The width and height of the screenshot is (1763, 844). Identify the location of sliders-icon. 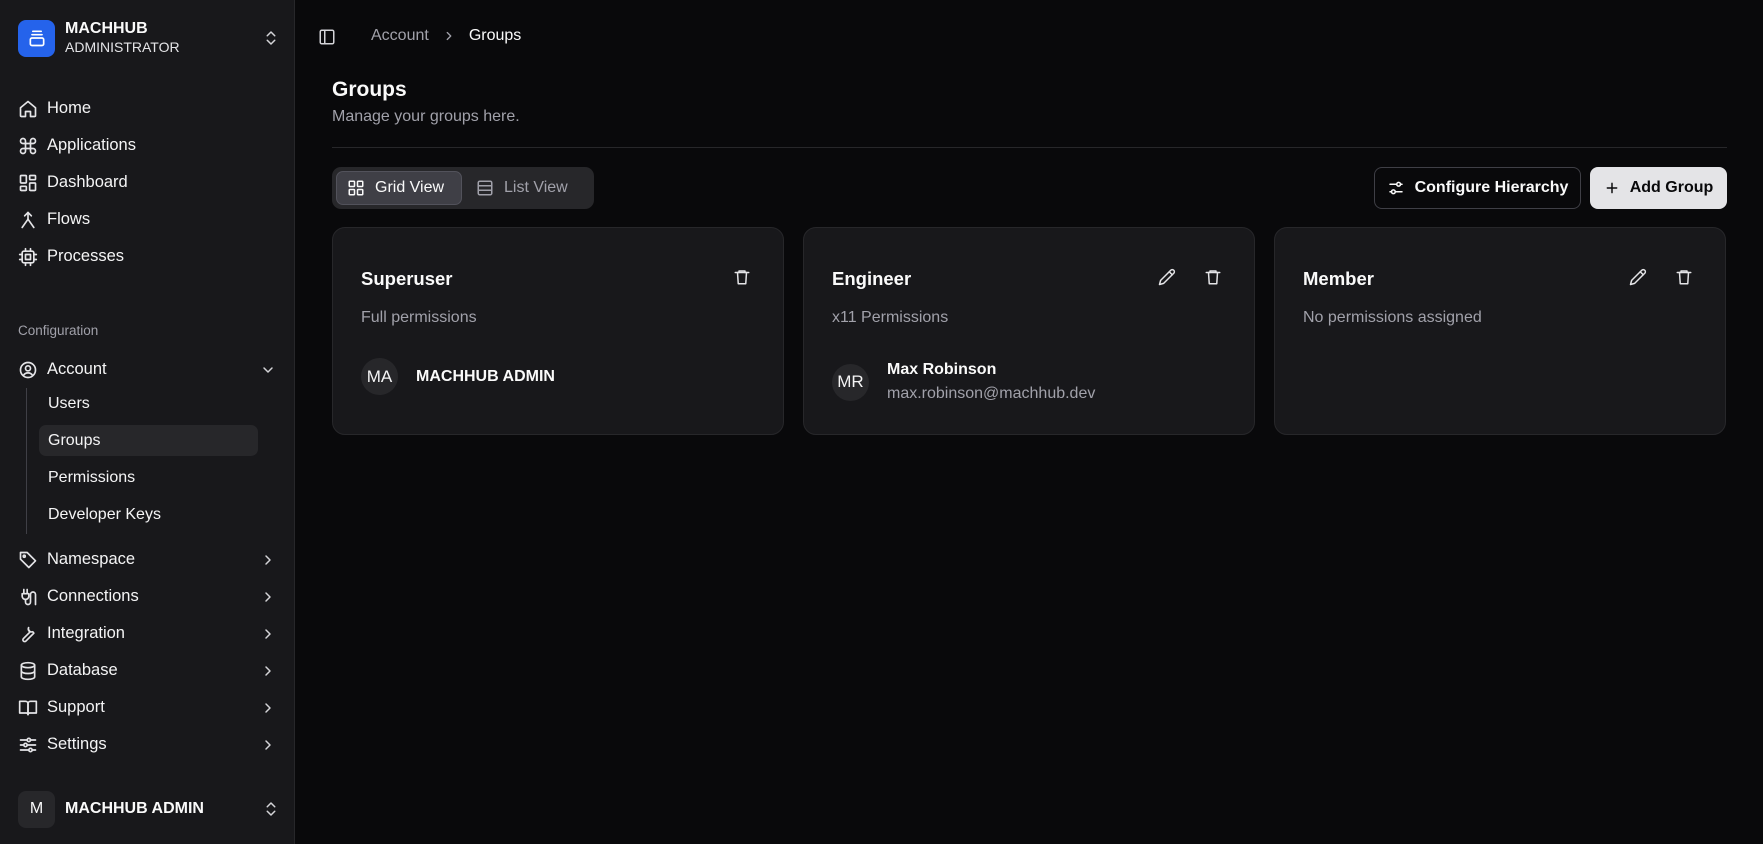
(28, 745).